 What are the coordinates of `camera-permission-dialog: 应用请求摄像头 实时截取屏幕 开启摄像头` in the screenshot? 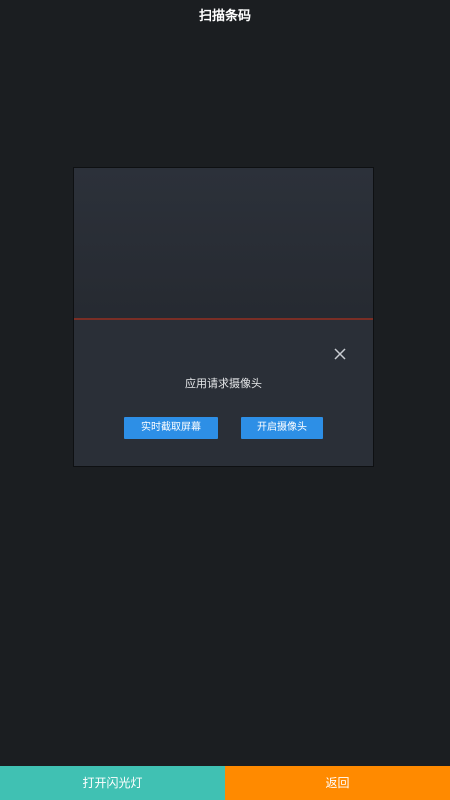 It's located at (223, 393).